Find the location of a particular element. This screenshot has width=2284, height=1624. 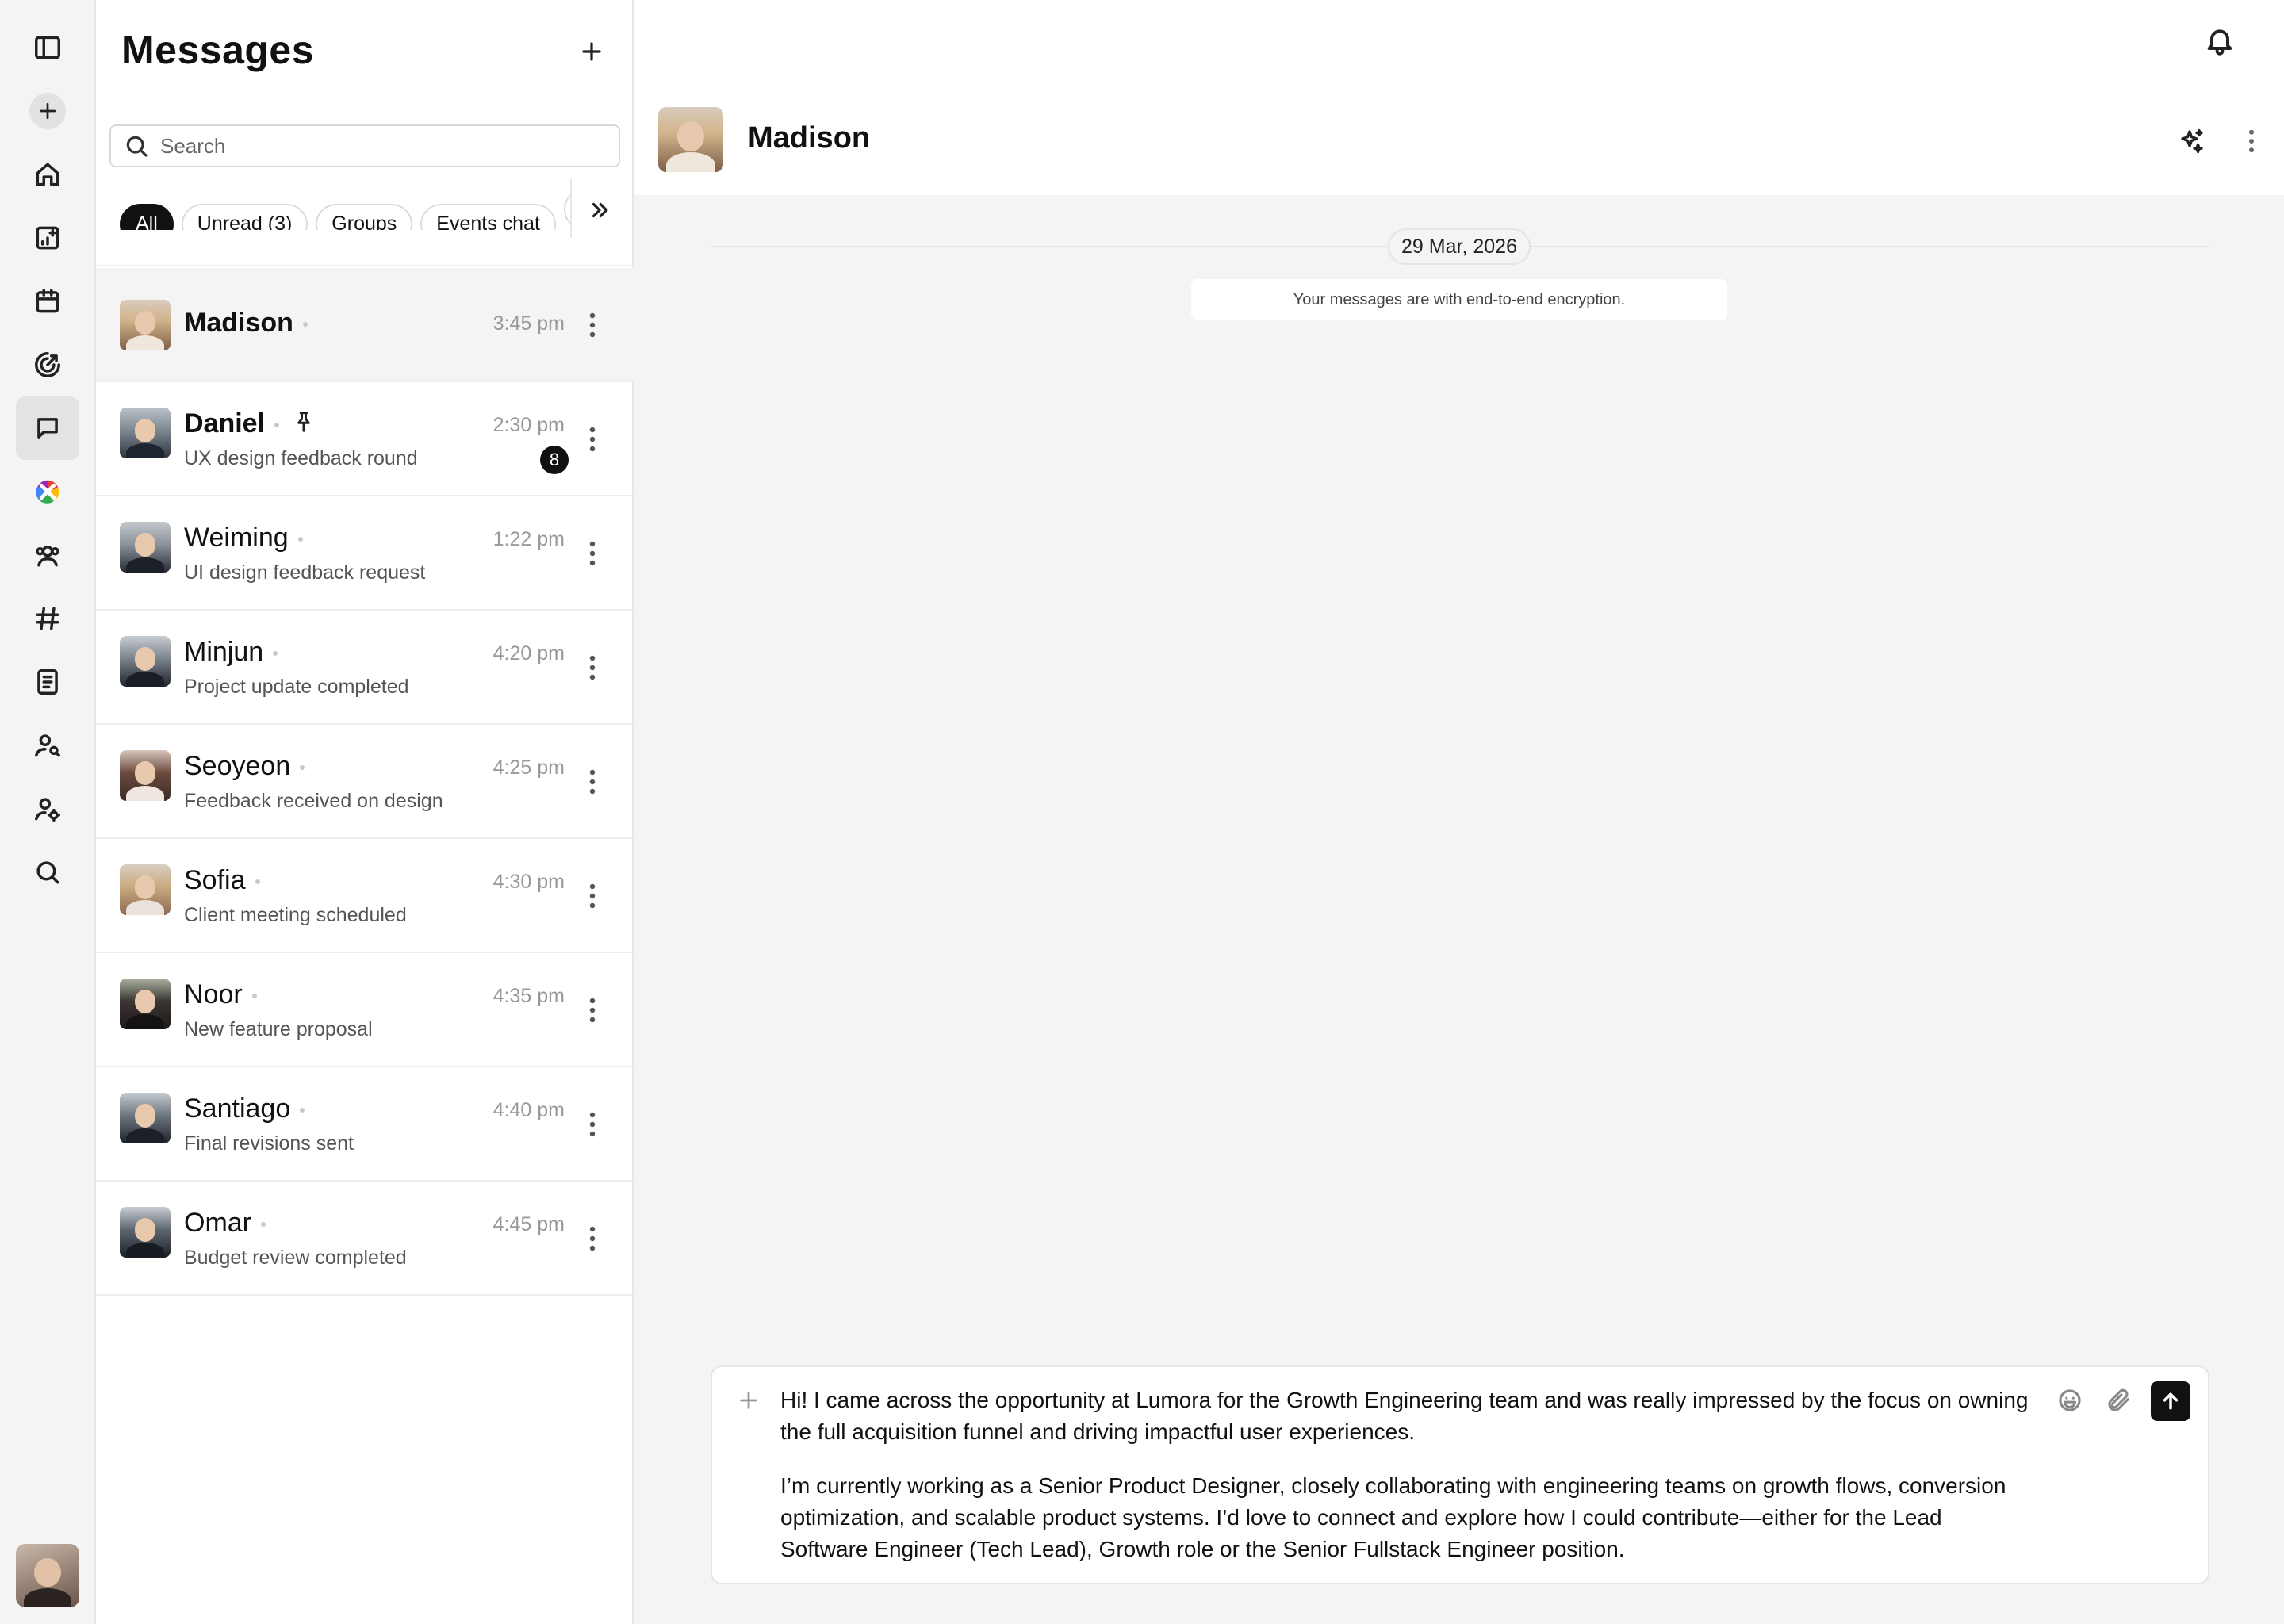

conversation-name: Omar is located at coordinates (217, 1223).